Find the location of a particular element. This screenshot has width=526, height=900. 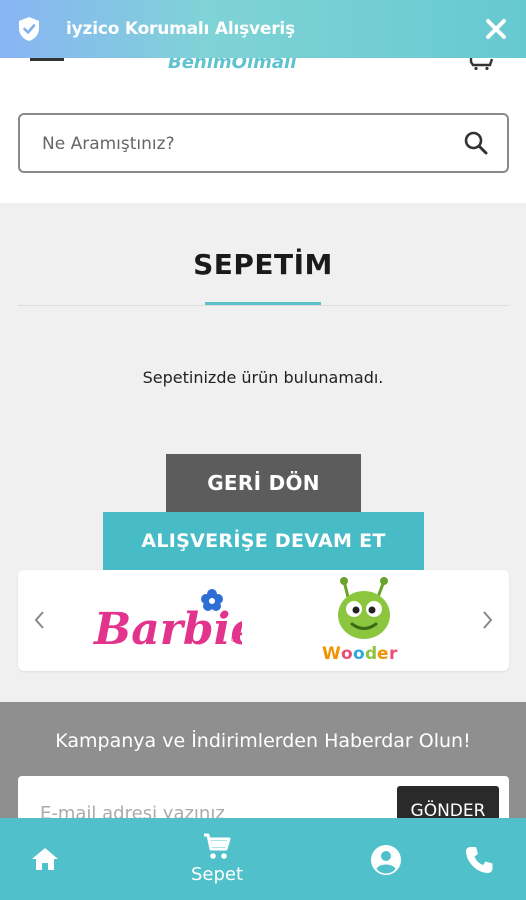

nav-cart: Sepet is located at coordinates (217, 858).